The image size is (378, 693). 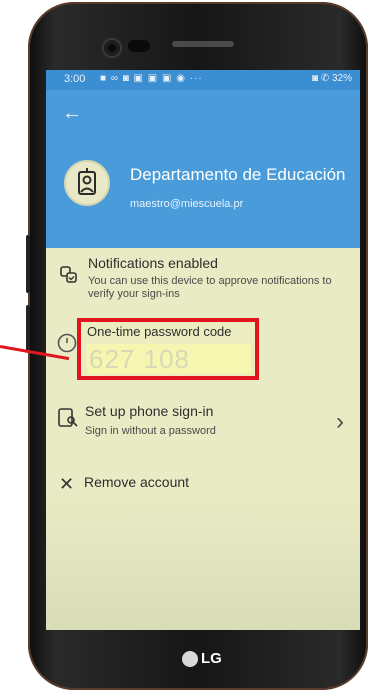 I want to click on remove-account-link: Remove account, so click(x=136, y=482).